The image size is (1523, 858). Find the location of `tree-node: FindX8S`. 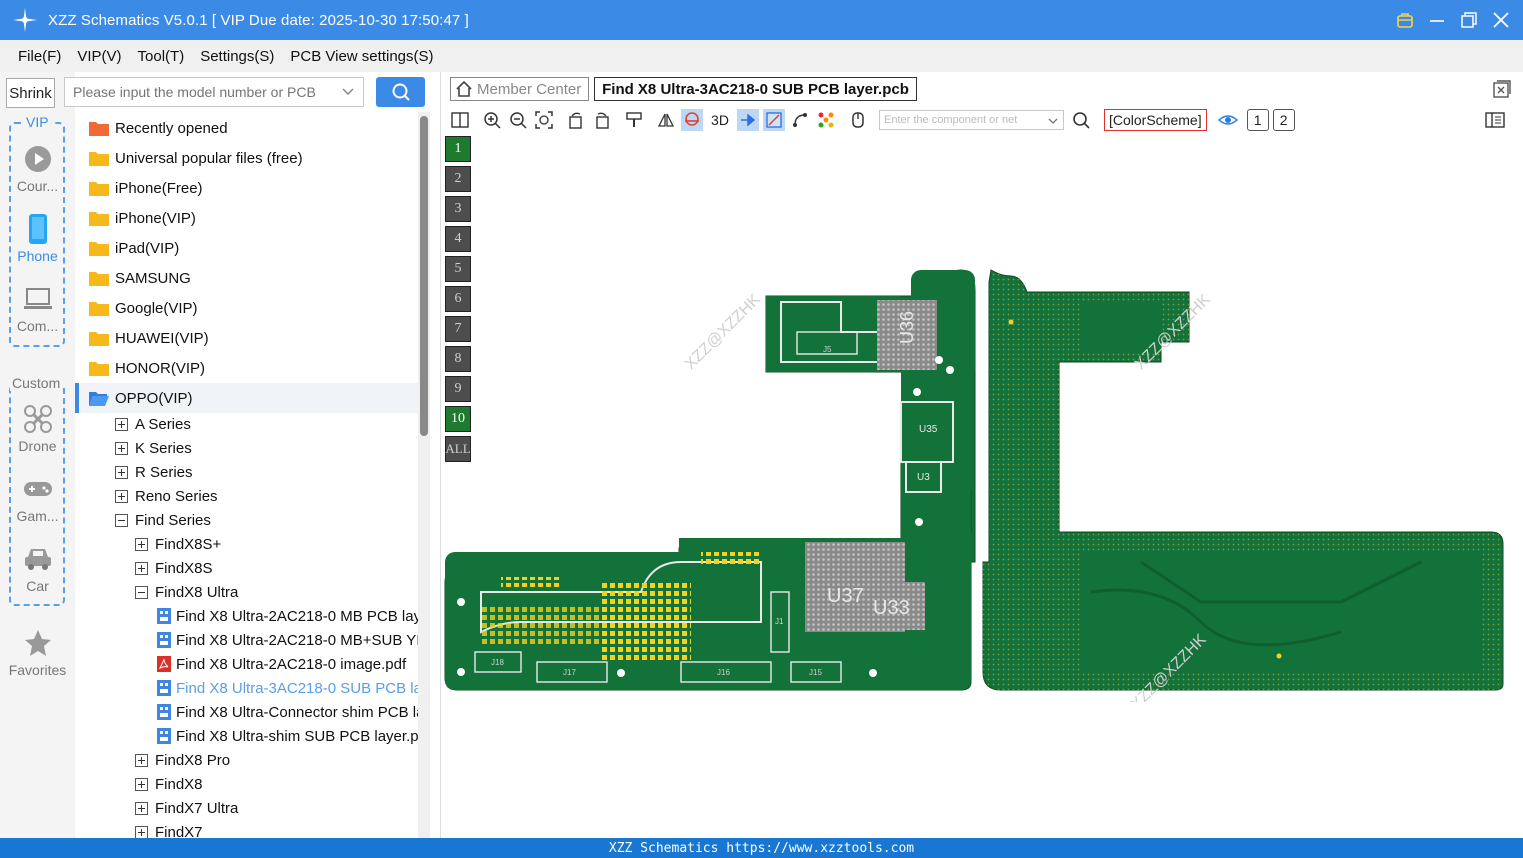

tree-node: FindX8S is located at coordinates (246, 568).